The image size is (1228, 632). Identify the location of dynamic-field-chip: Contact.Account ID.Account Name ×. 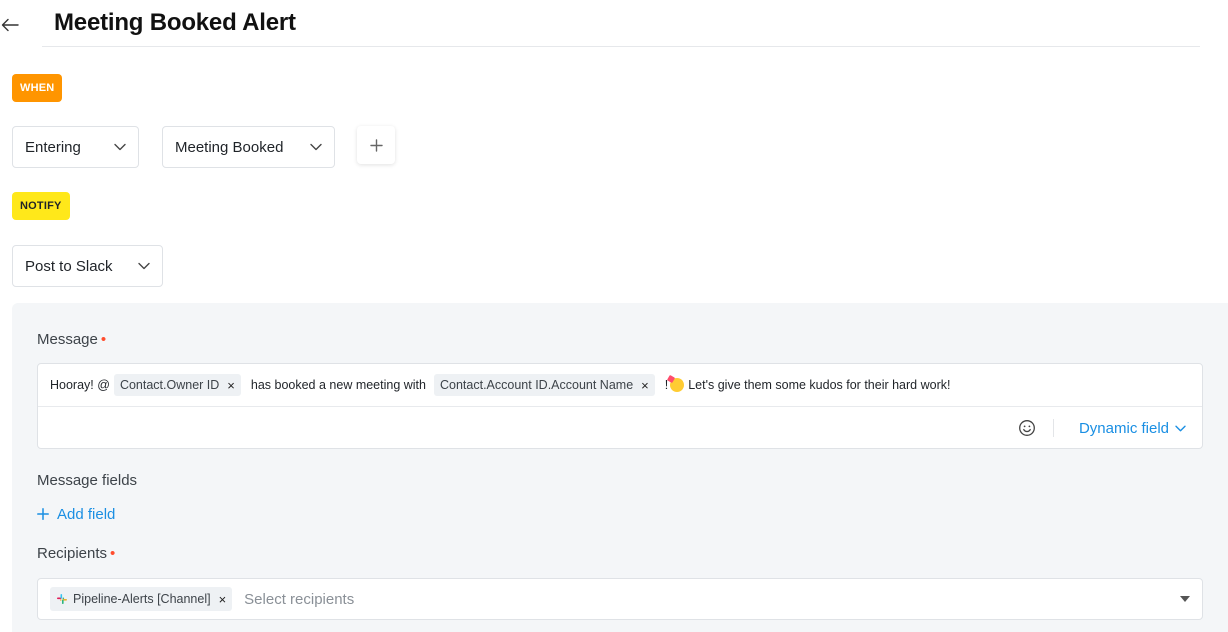
(544, 385).